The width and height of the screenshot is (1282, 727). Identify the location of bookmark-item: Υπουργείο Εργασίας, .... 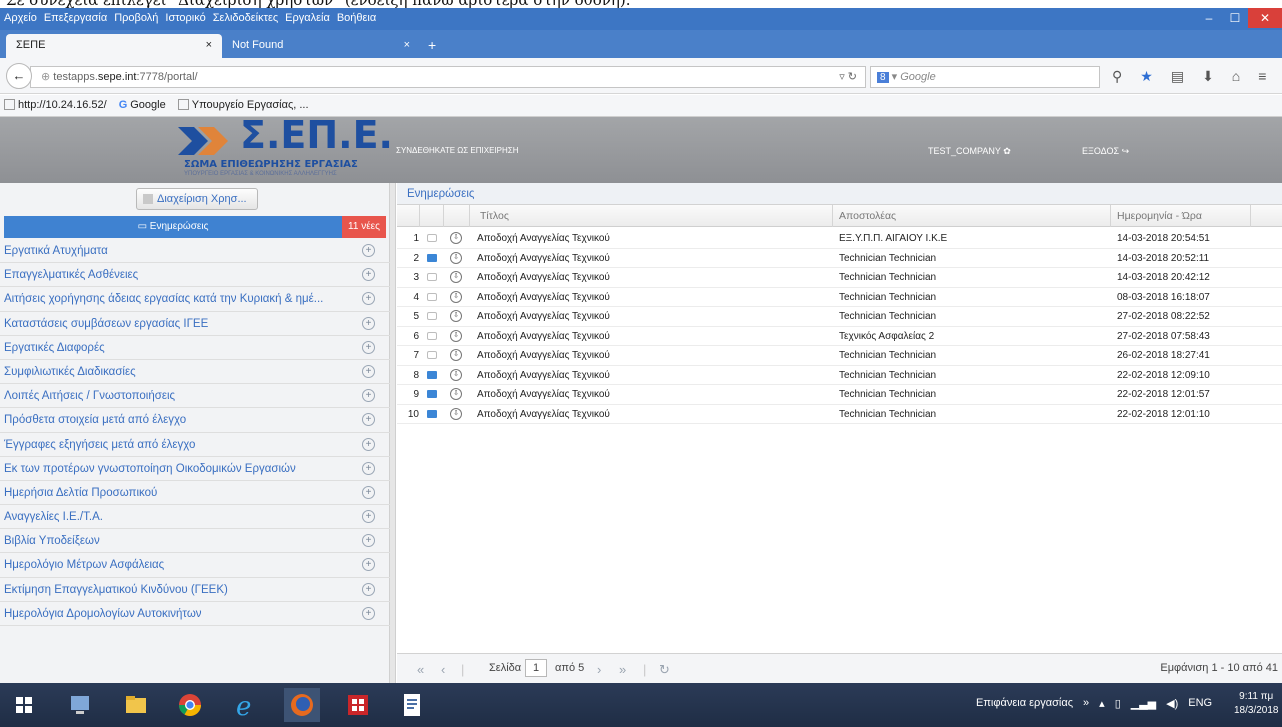
(243, 105).